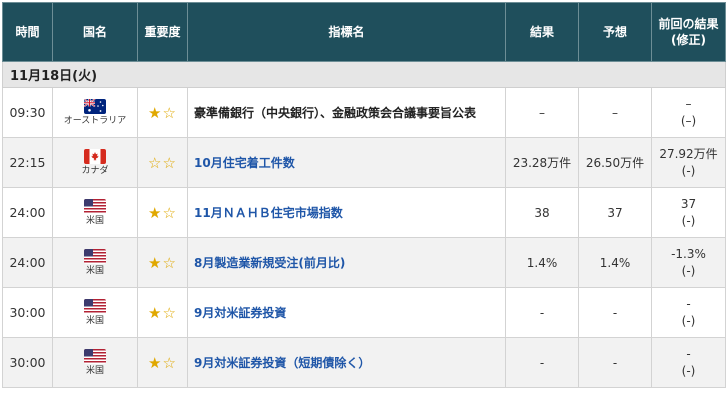  What do you see at coordinates (688, 24) in the screenshot?
I see `header-previous-label: 前回の結果` at bounding box center [688, 24].